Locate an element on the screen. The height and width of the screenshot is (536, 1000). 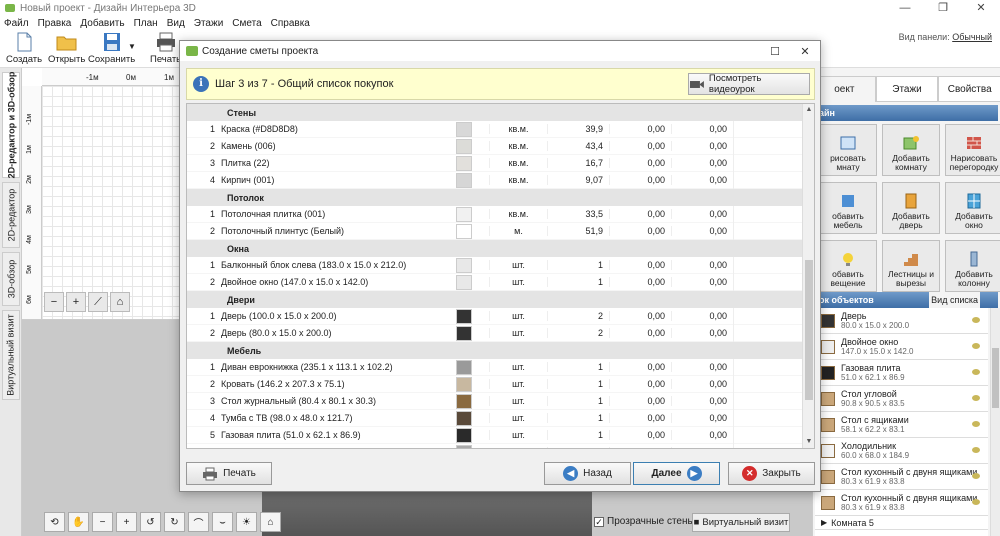
list-item: Стол с ящиками 58.1 x 62.2 x 83.1 is located at coordinates (901, 425).